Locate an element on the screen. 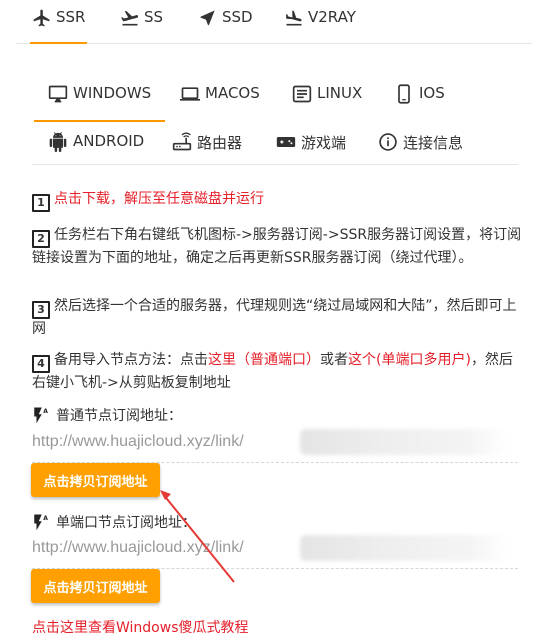 Image resolution: width=544 pixels, height=641 pixels. desktop-monitor-icon is located at coordinates (58, 94).